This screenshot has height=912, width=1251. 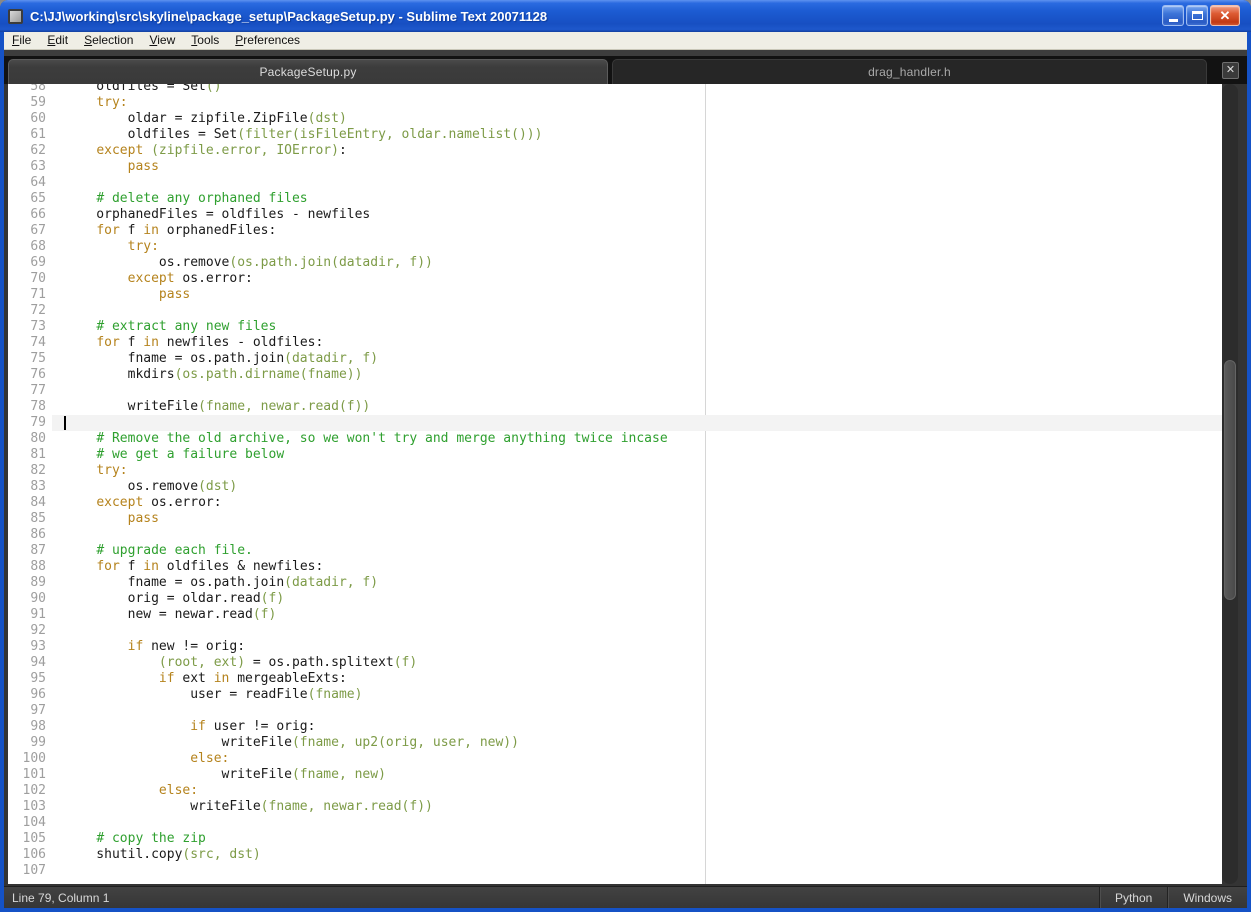 I want to click on code-line: 87 # upgrade each file., so click(x=615, y=551).